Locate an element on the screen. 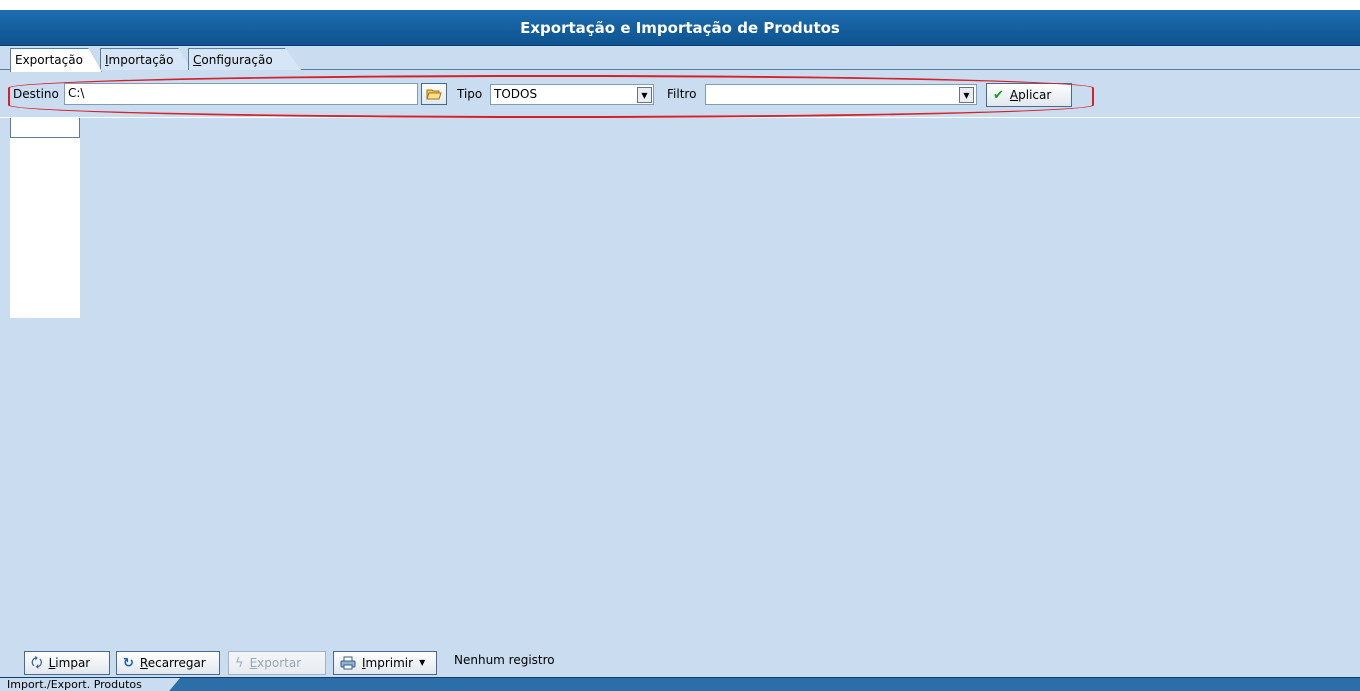 Image resolution: width=1360 pixels, height=691 pixels. aplicar-label: Aplicar is located at coordinates (1030, 95).